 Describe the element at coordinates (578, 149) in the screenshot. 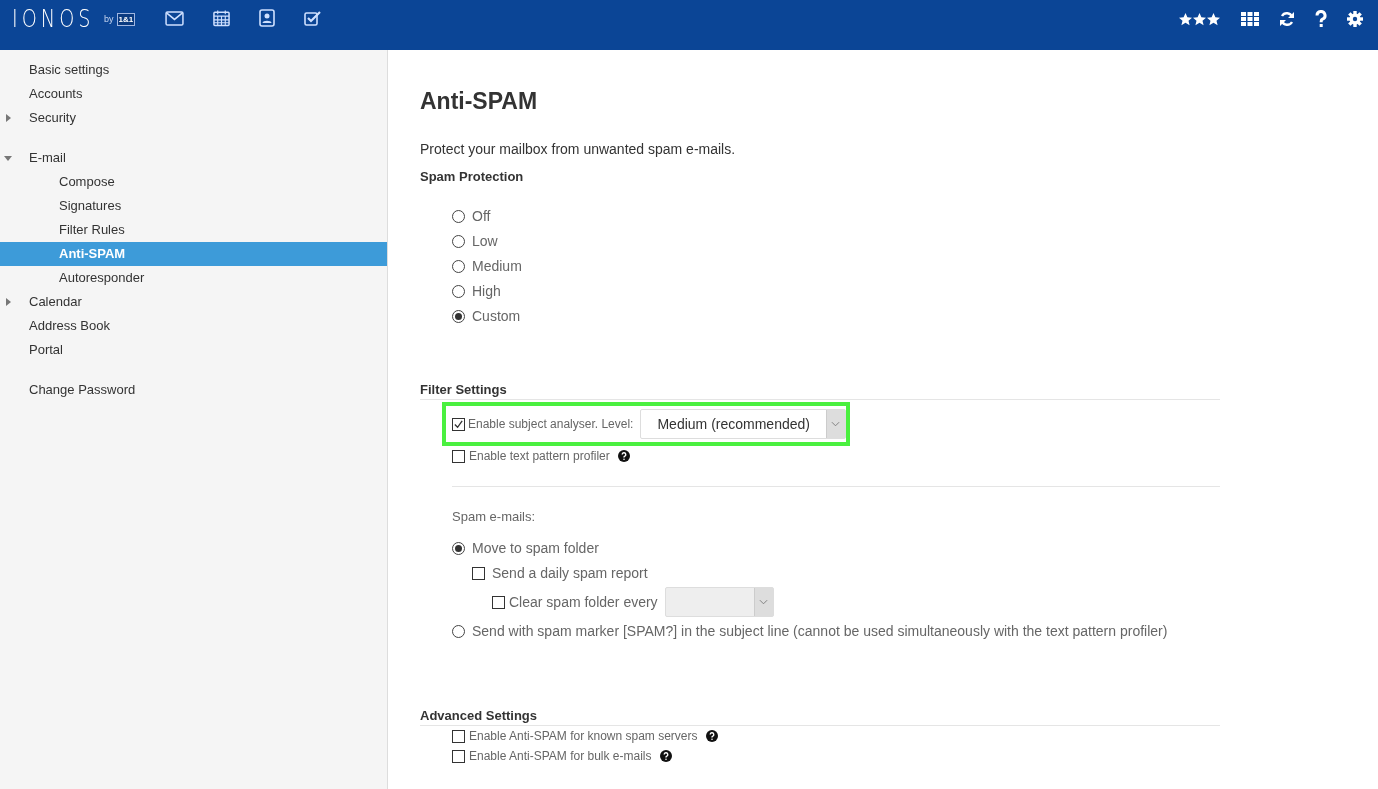

I see `intro-text: Protect your mailbox from unwanted spam e-mails.` at that location.